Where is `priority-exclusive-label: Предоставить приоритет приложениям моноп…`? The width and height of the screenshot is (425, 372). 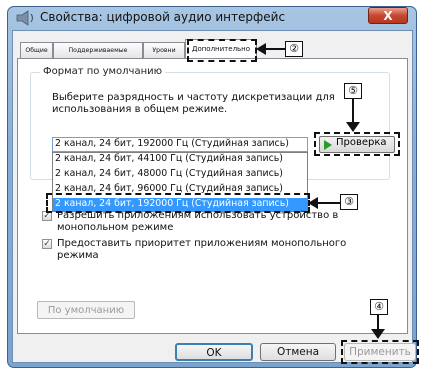
priority-exclusive-label: Предоставить приоритет приложениям моноп… is located at coordinates (202, 243).